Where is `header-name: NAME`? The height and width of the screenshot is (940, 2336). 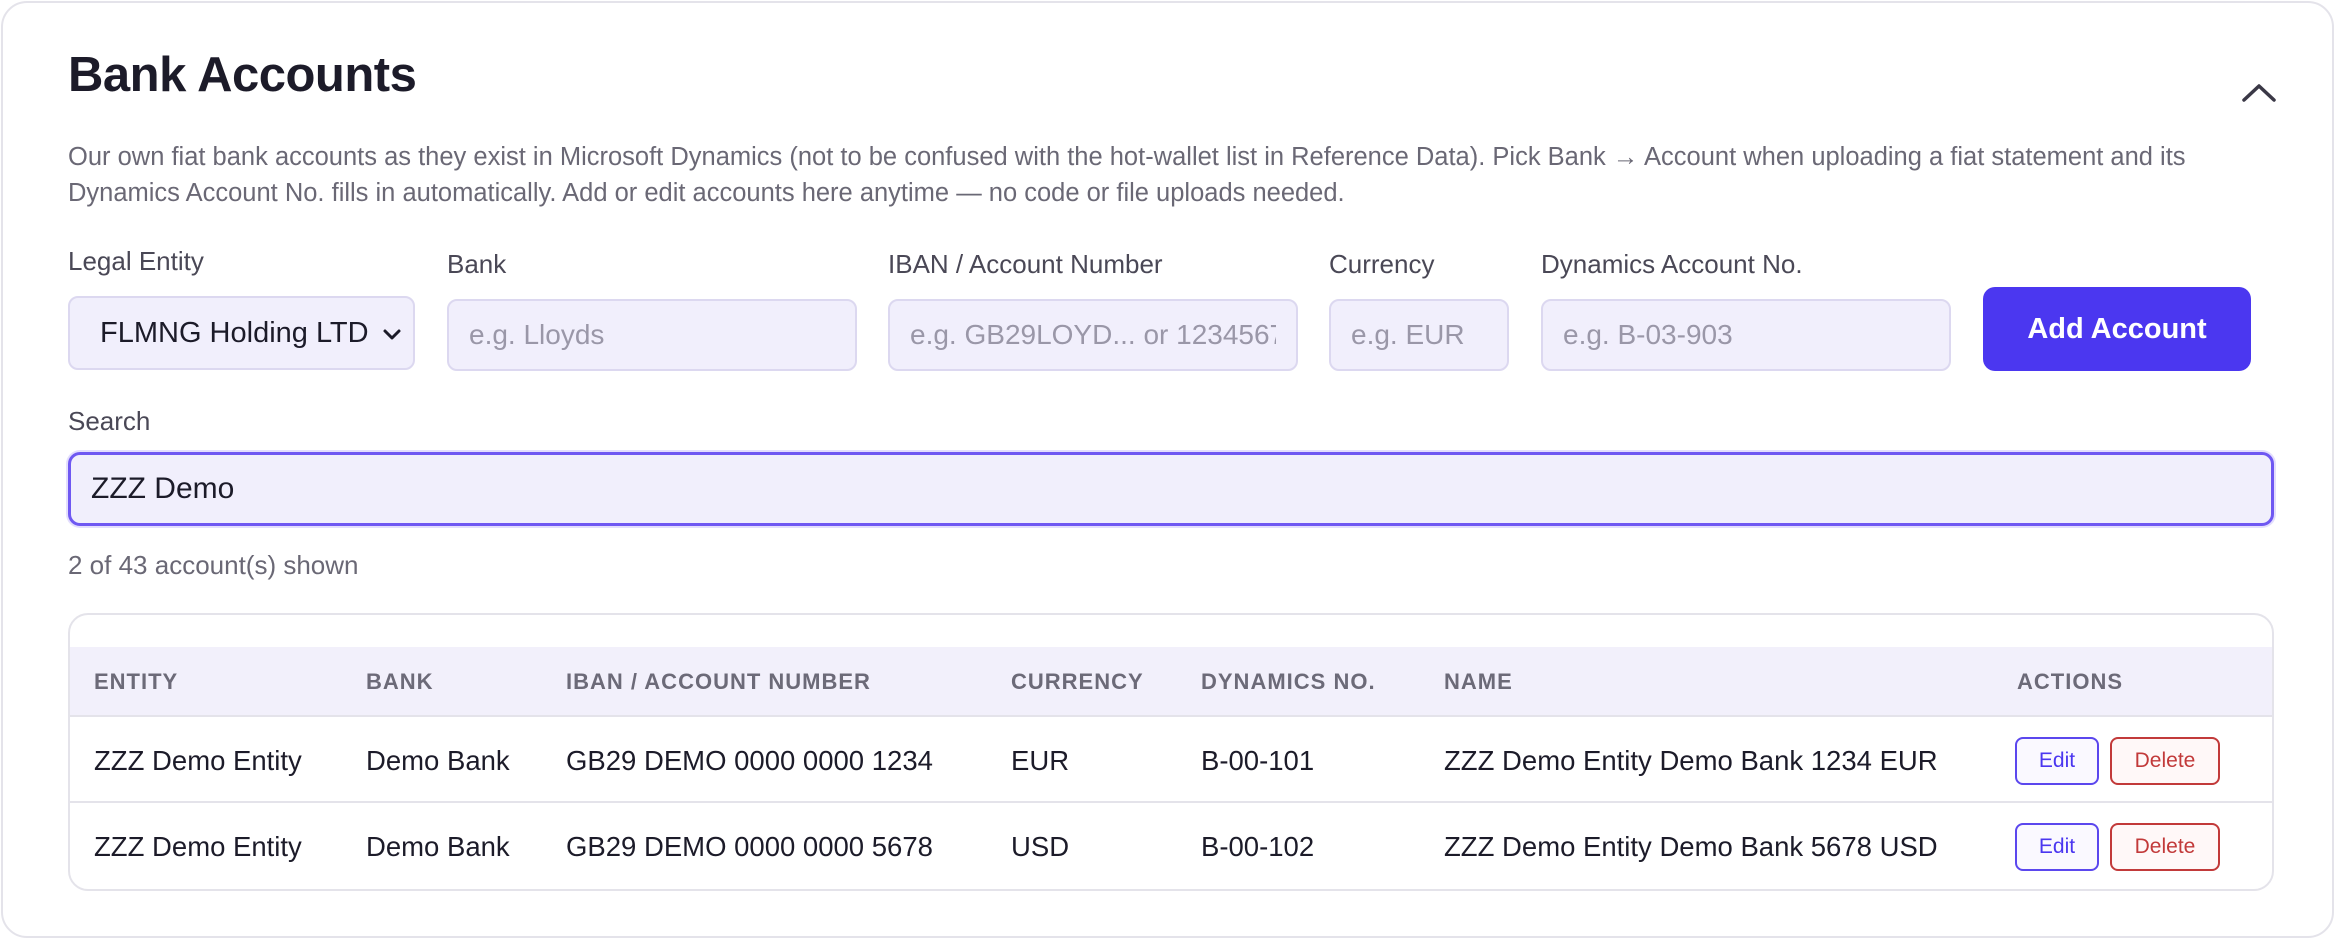
header-name: NAME is located at coordinates (1478, 681).